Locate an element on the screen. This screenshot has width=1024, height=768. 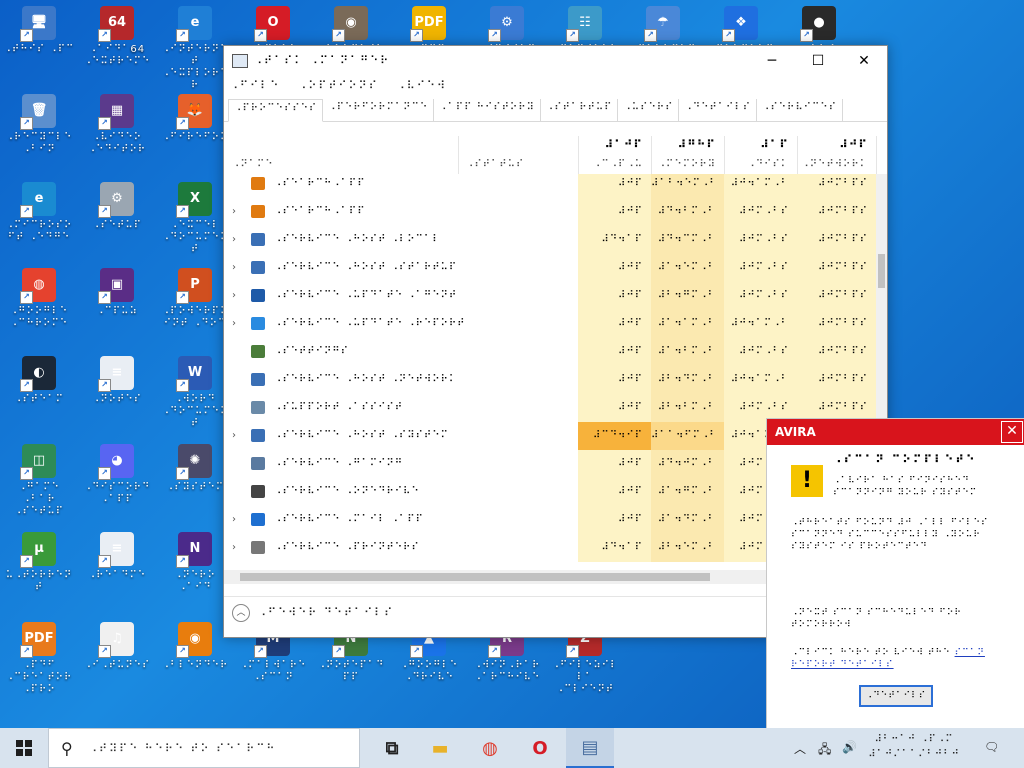
column-status: ⠠⠎⠞⠁⠞⠥⠎ is located at coordinates (518, 155).